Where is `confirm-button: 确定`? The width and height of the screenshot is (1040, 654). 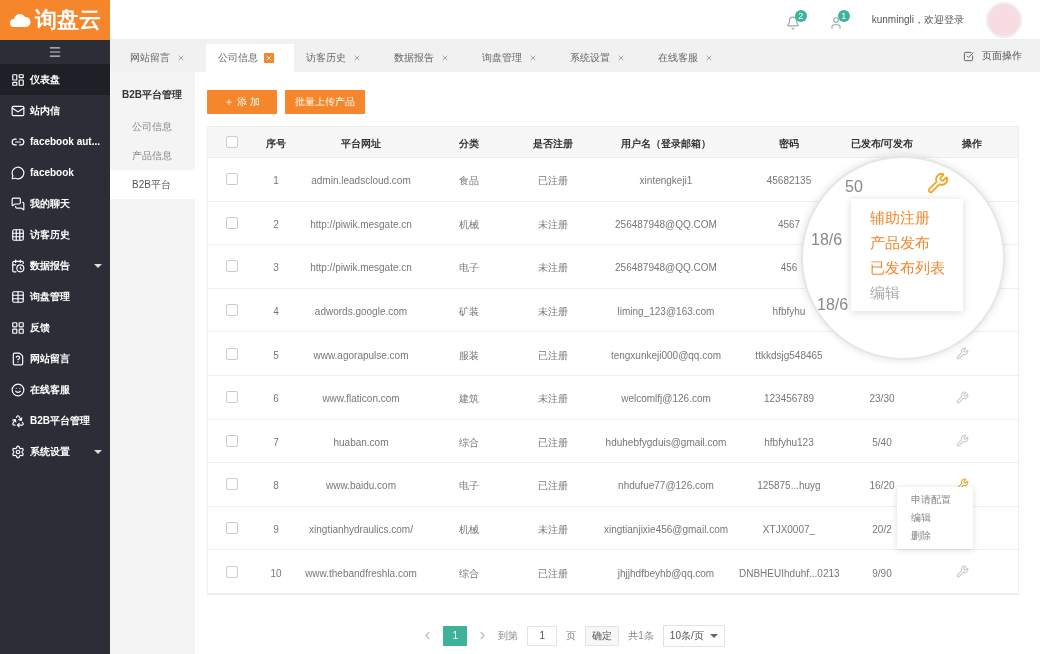
confirm-button: 确定 is located at coordinates (602, 635).